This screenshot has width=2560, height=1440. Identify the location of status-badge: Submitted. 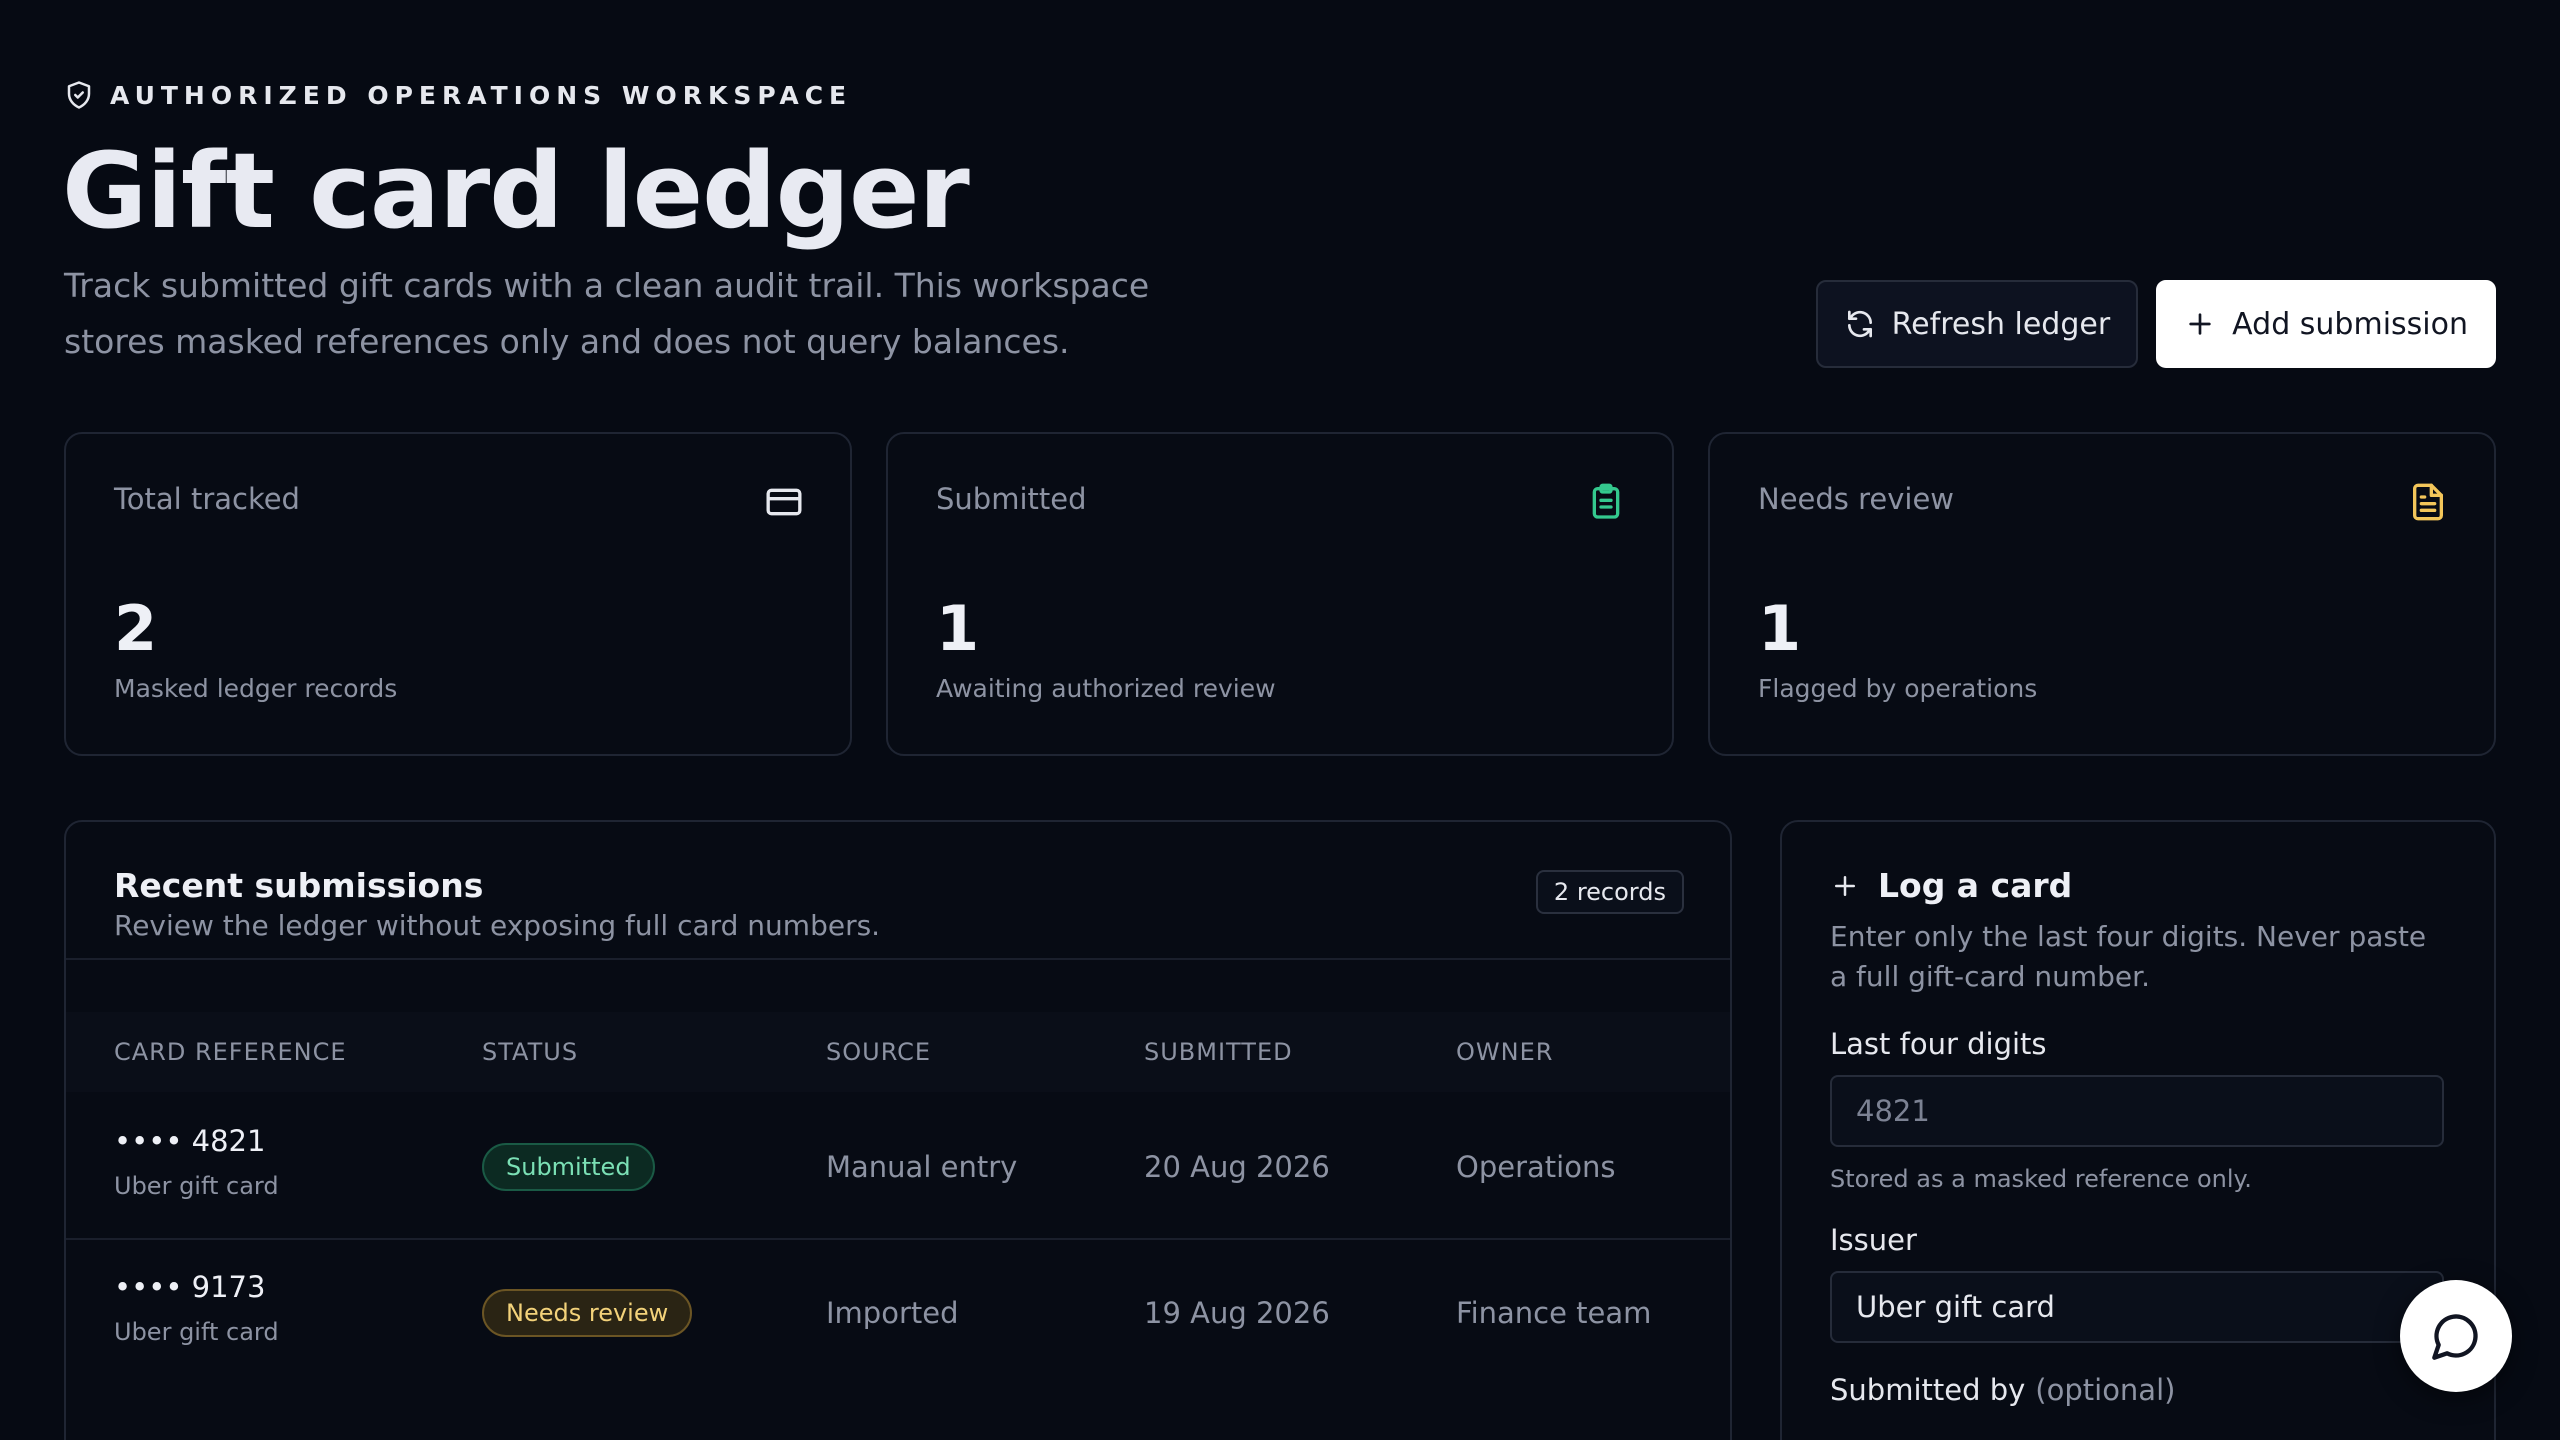
(568, 1167).